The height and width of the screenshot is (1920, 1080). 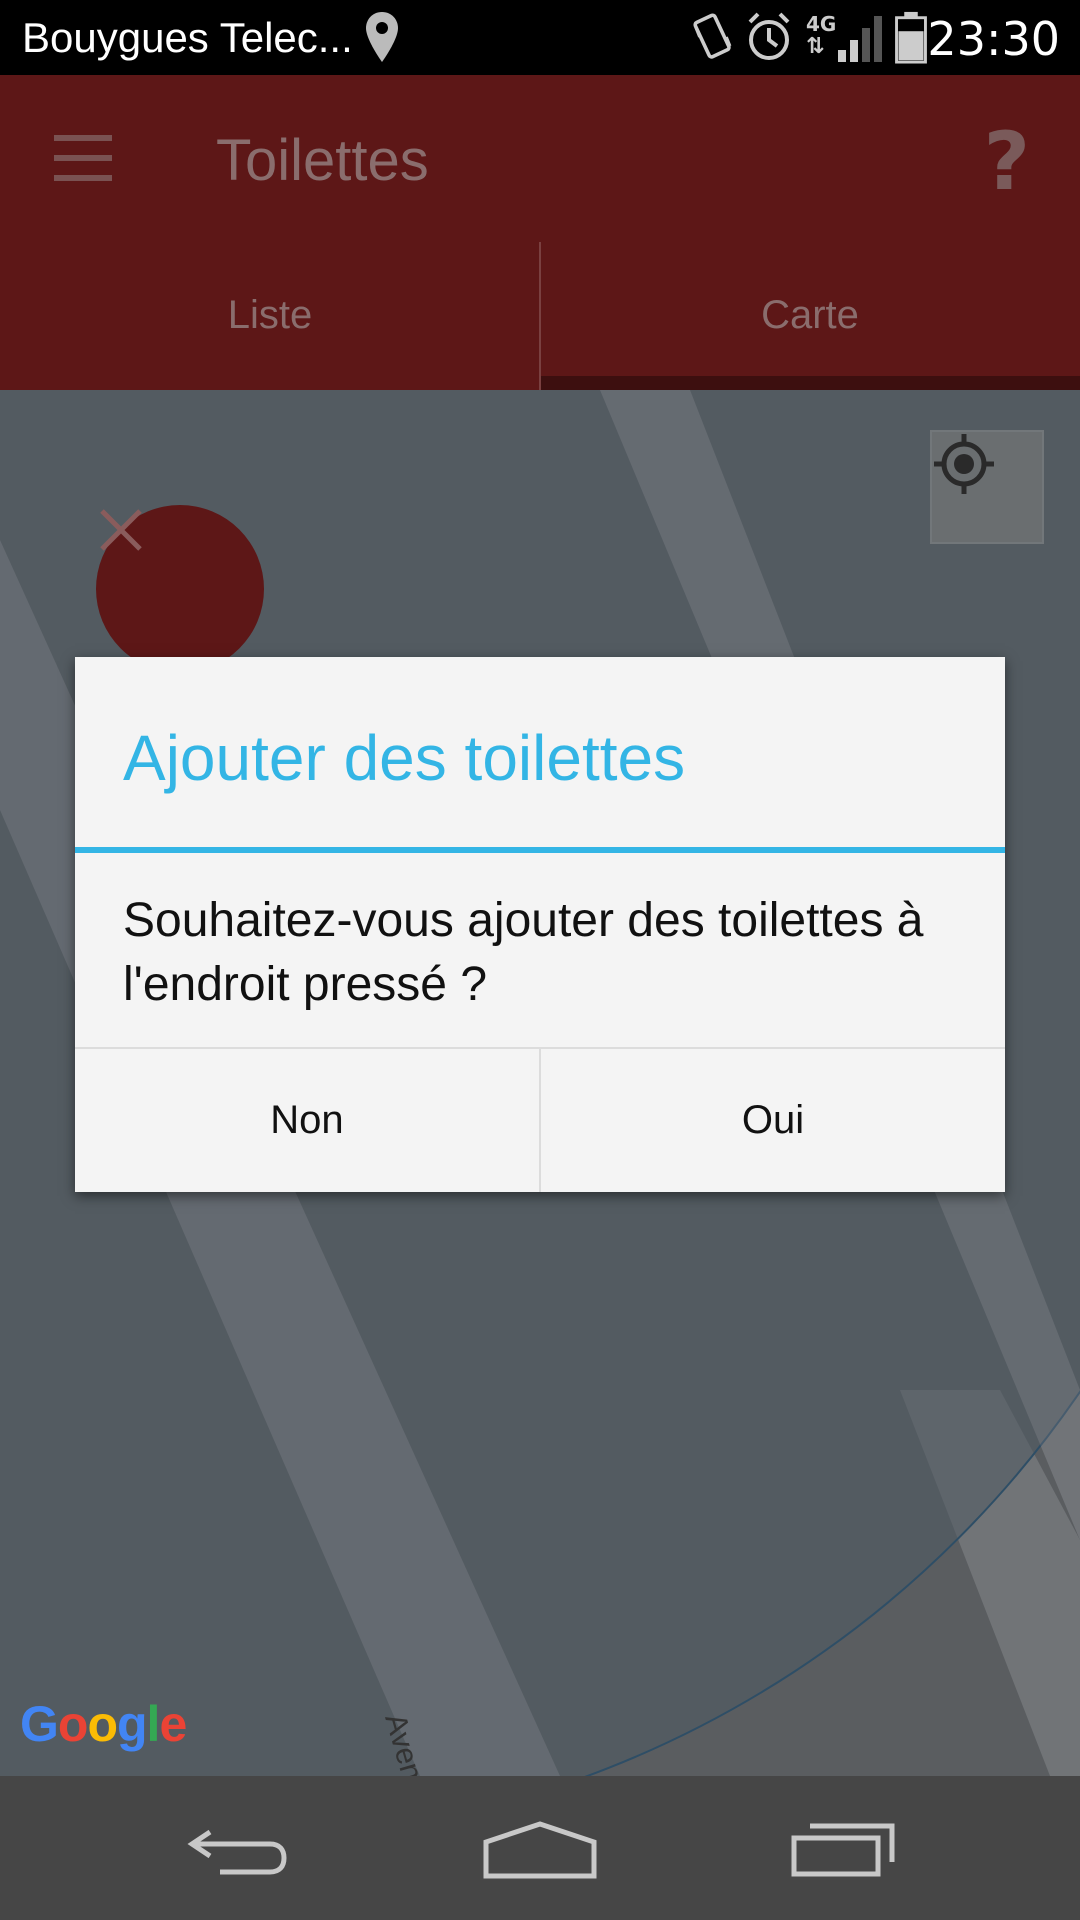 What do you see at coordinates (964, 464) in the screenshot?
I see `crosshair-icon` at bounding box center [964, 464].